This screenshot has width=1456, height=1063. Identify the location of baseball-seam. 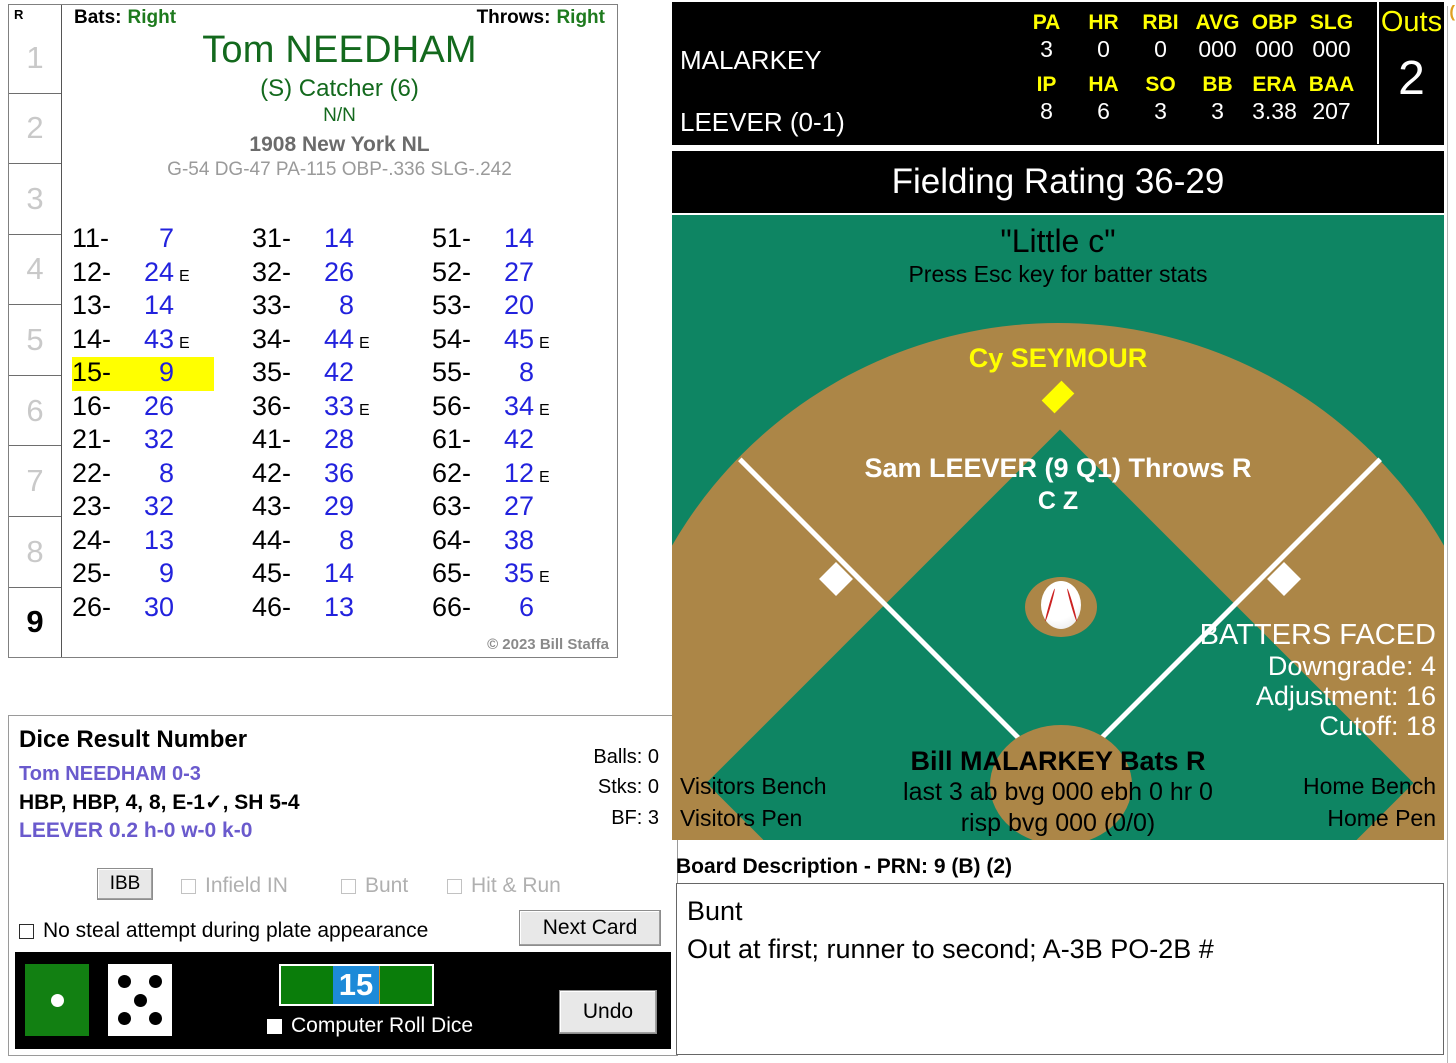
(1072, 605).